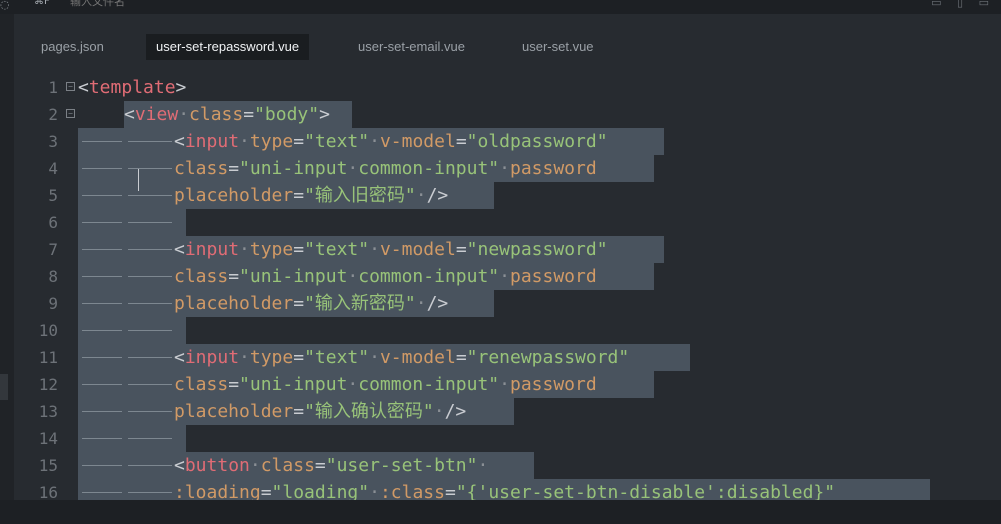 The image size is (1001, 524). What do you see at coordinates (558, 47) in the screenshot?
I see `tab-user-set: user-set.vue` at bounding box center [558, 47].